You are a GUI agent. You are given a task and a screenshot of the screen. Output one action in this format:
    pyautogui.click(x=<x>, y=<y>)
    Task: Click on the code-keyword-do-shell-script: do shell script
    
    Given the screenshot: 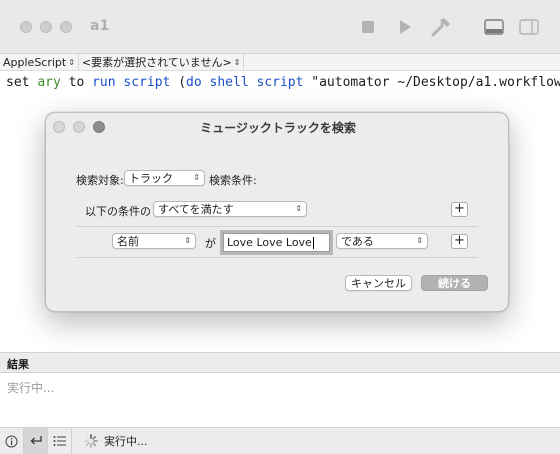 What is the action you would take?
    pyautogui.click(x=245, y=82)
    